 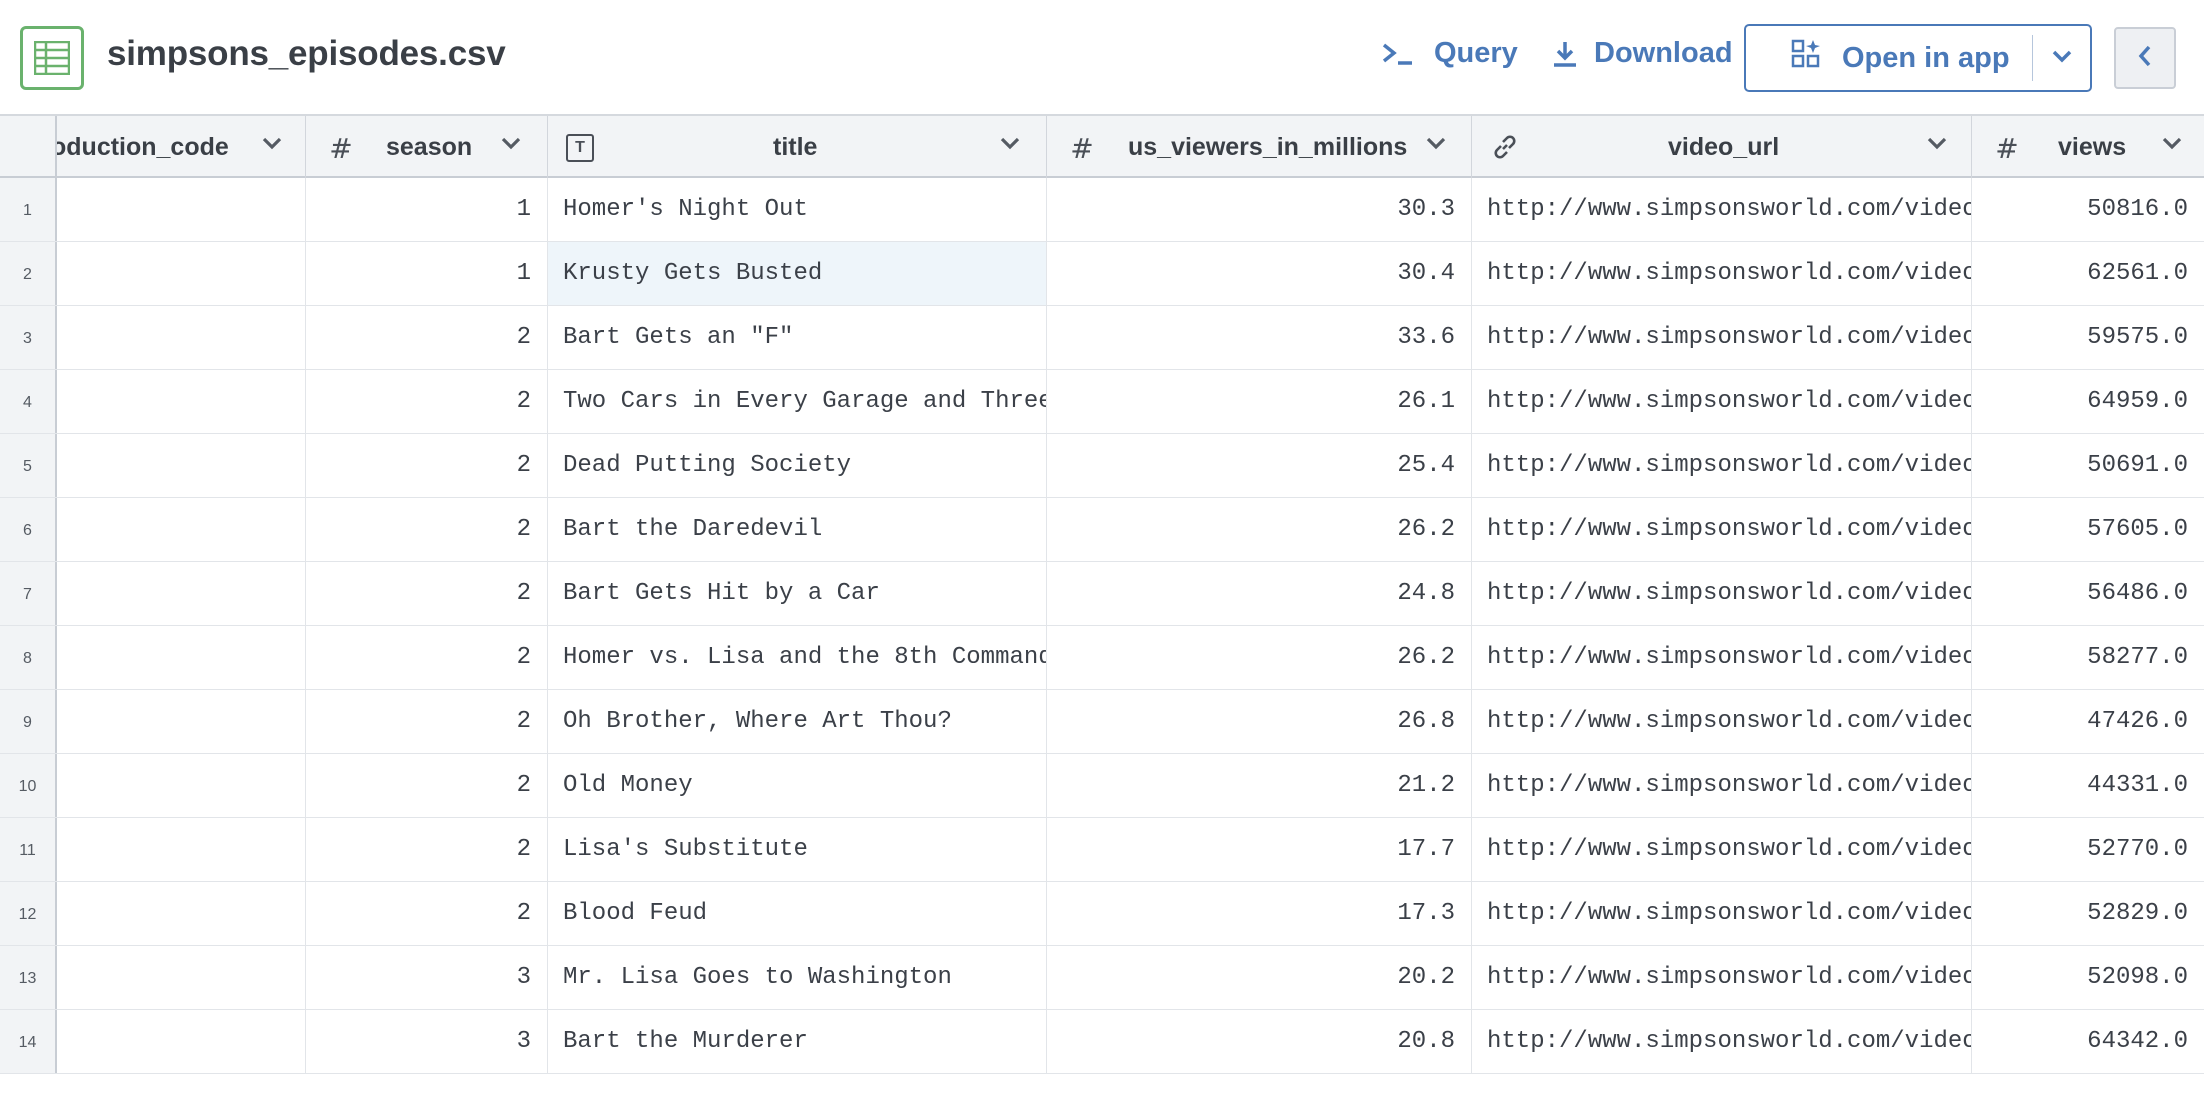 What do you see at coordinates (2088, 337) in the screenshot?
I see `cell-views: 59575.0` at bounding box center [2088, 337].